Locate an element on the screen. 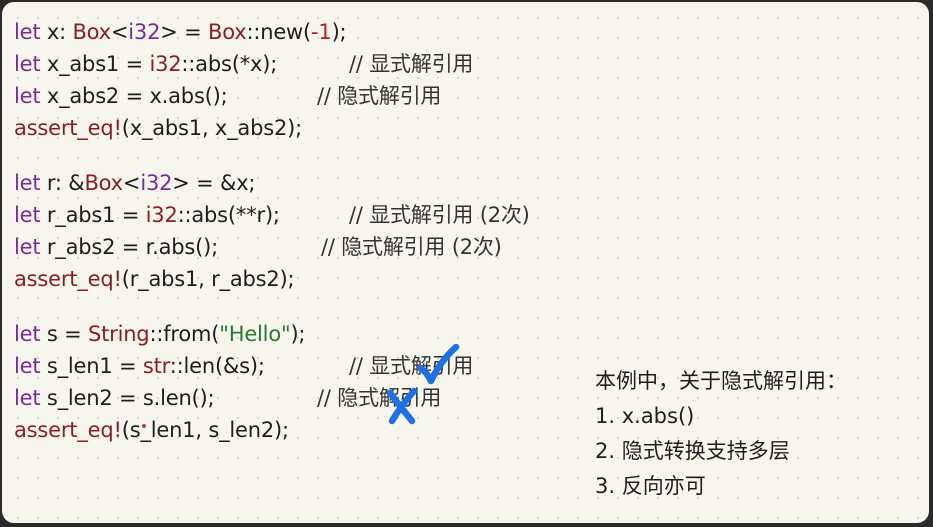 This screenshot has width=933, height=527. code-line-2: let x_abs1 = i32::abs(*x); is located at coordinates (180, 64).